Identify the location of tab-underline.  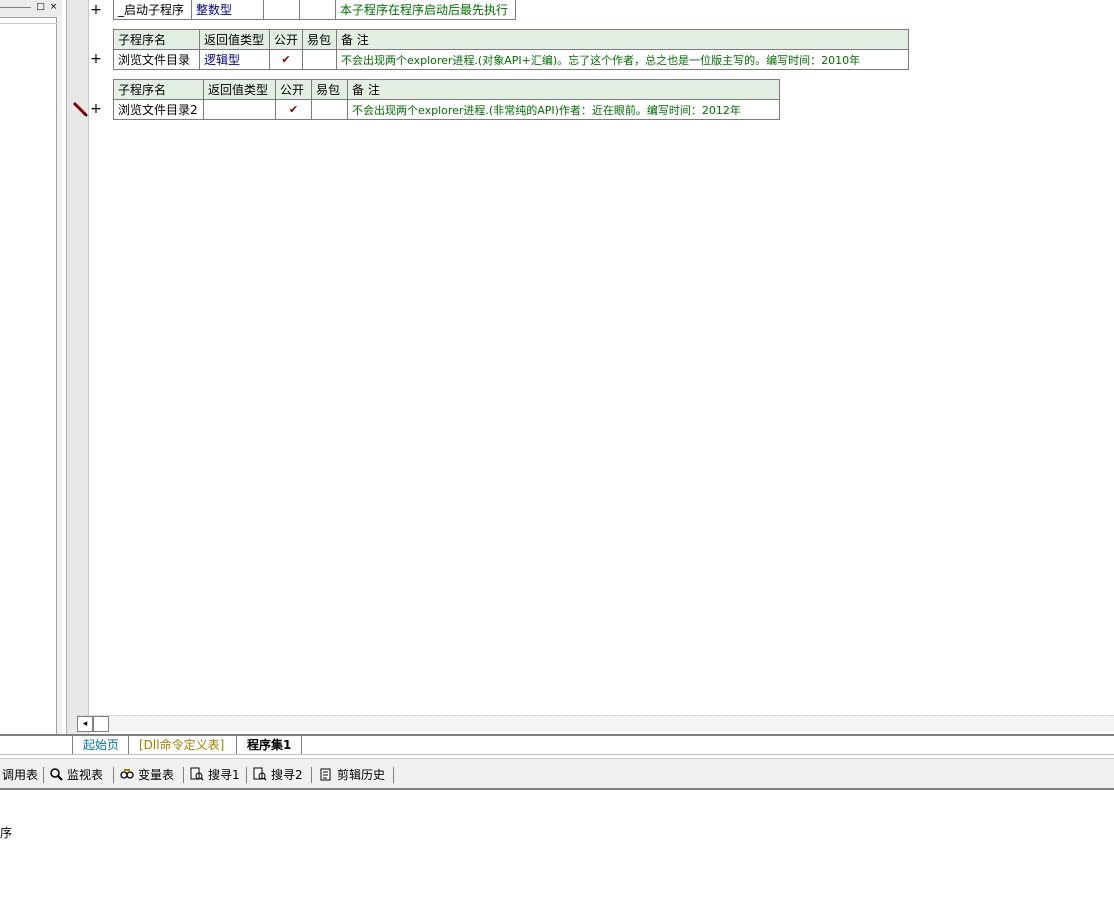
(557, 754).